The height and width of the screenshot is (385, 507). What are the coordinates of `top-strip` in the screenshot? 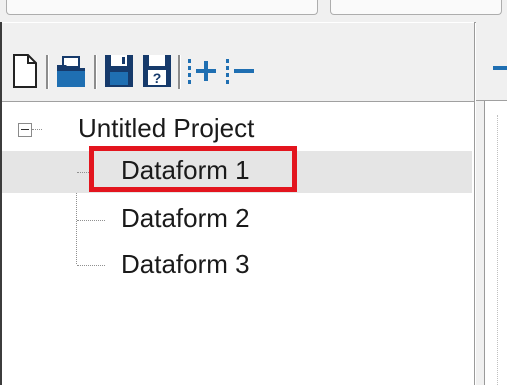 It's located at (253, 11).